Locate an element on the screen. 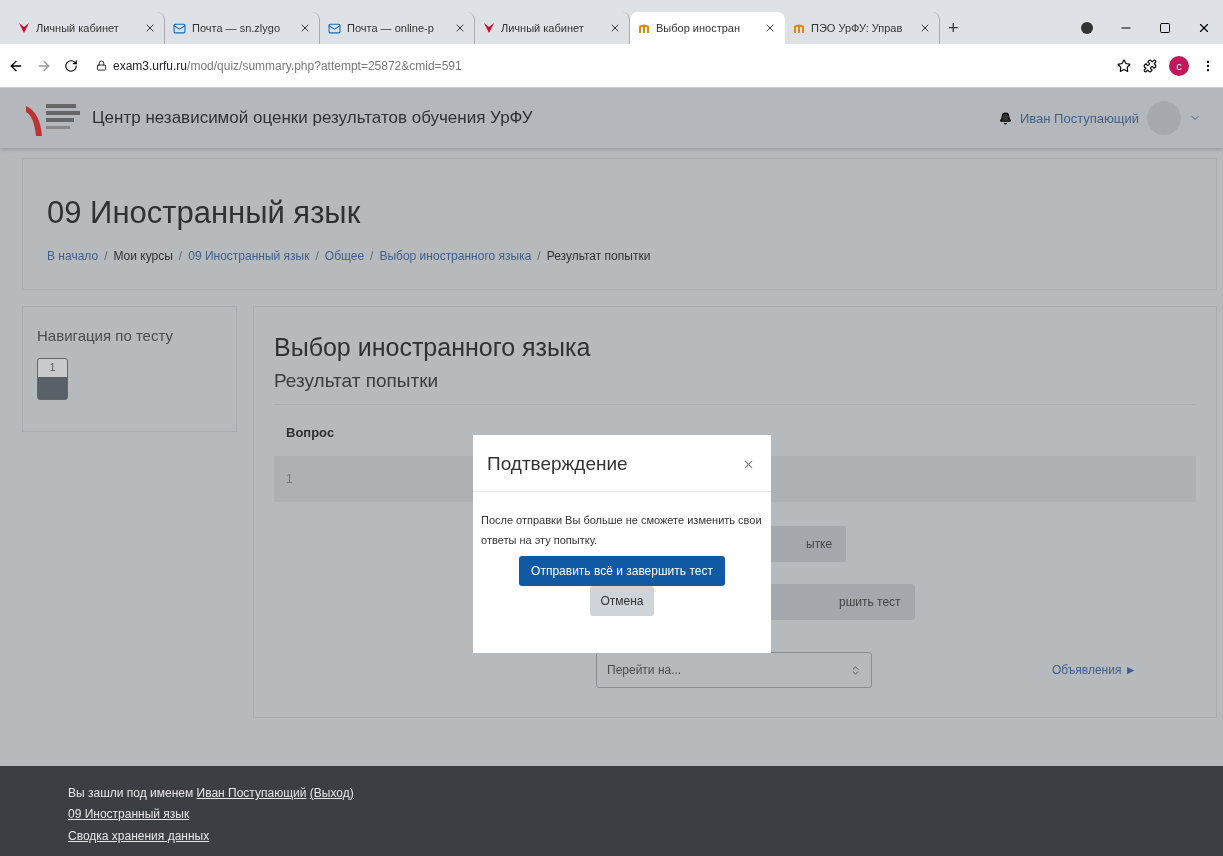 The image size is (1223, 856). block-title: Навигация по тесту is located at coordinates (105, 335).